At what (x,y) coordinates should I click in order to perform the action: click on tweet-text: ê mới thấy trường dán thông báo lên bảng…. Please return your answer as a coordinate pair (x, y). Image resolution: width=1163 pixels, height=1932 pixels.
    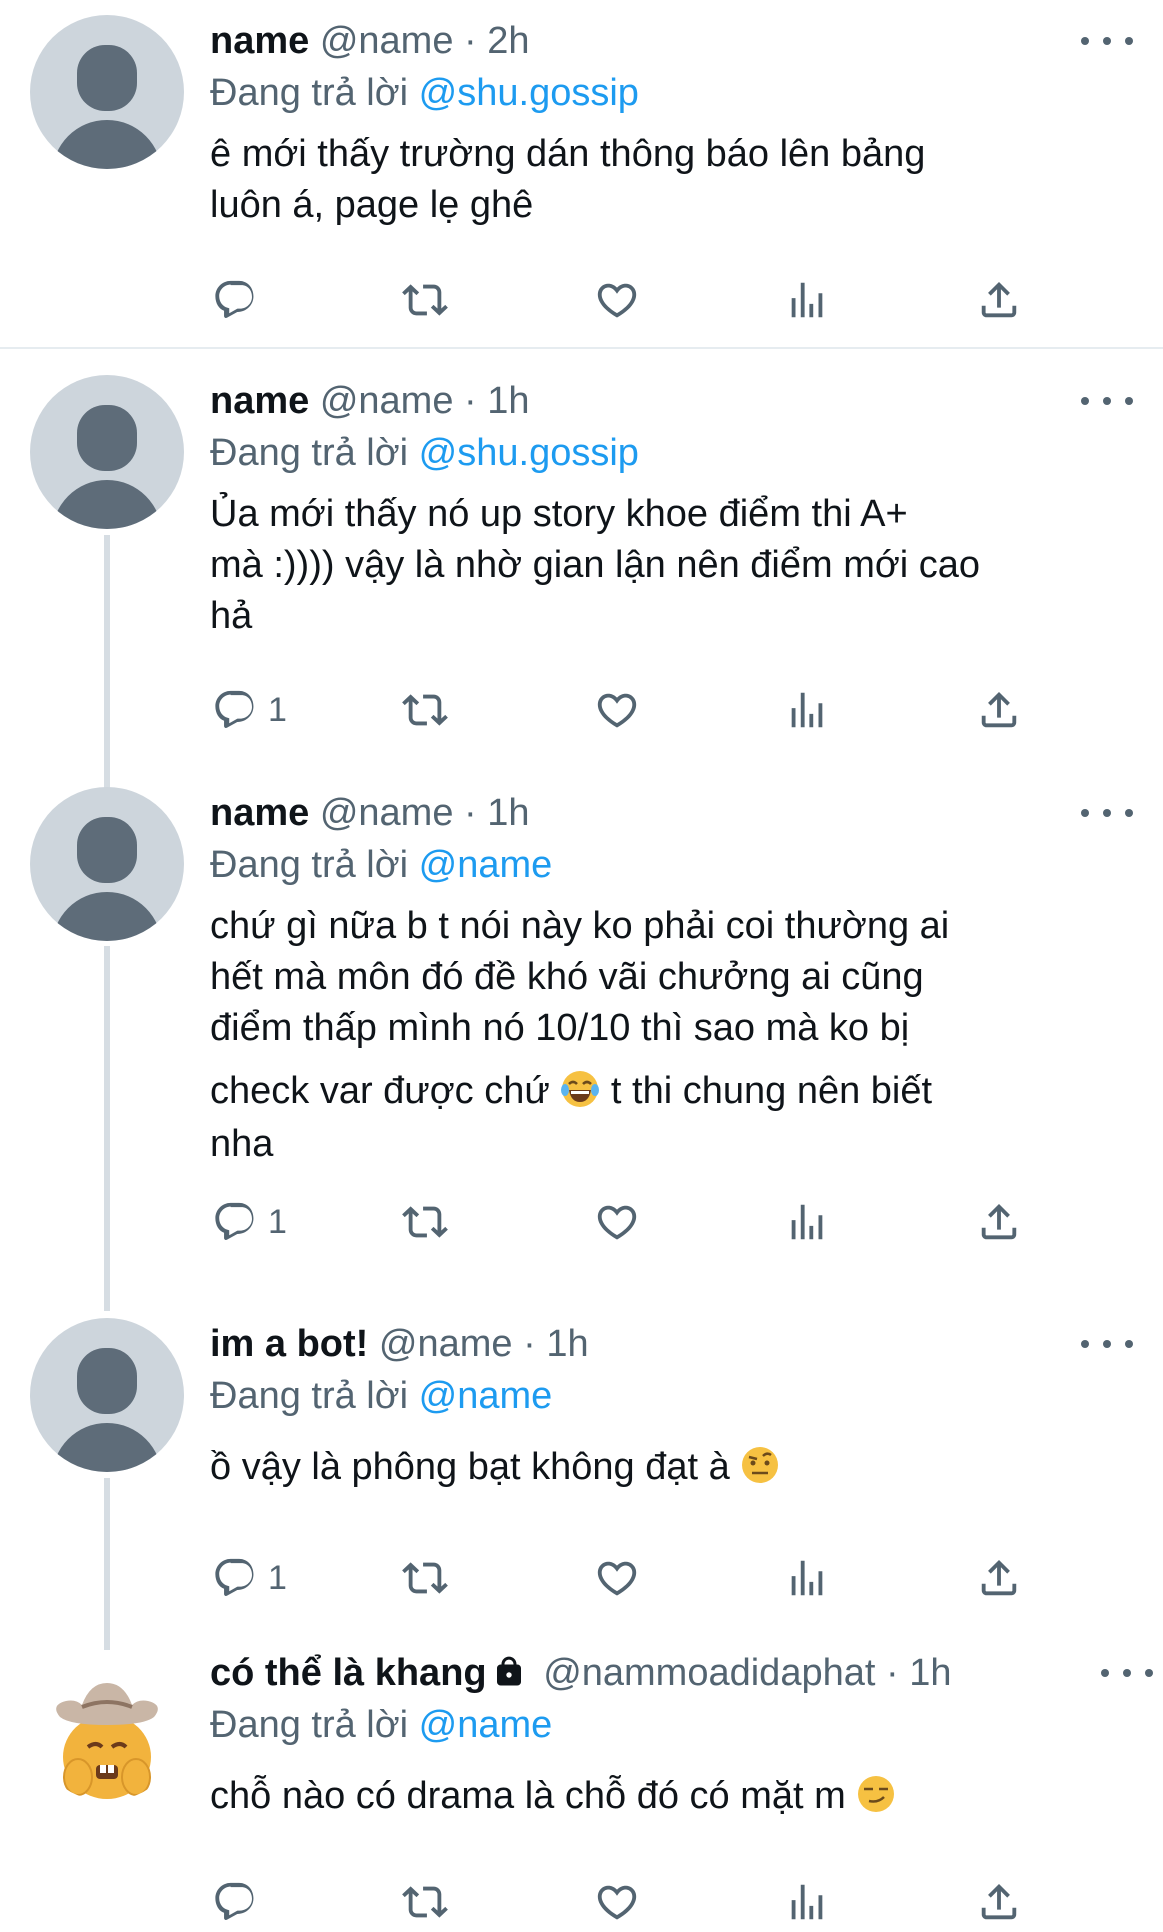
    Looking at the image, I should click on (568, 179).